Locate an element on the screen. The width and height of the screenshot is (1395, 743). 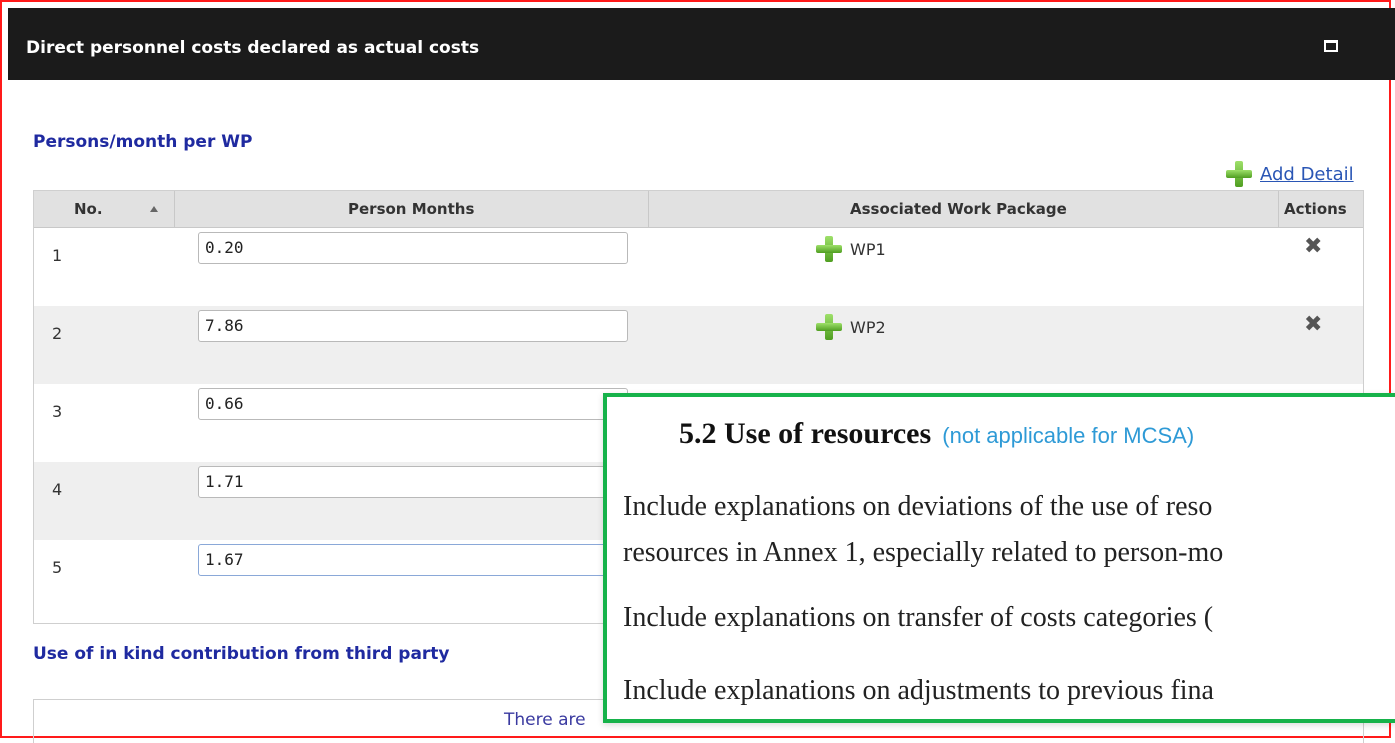
column-header-work-package: Associated Work Package is located at coordinates (958, 209).